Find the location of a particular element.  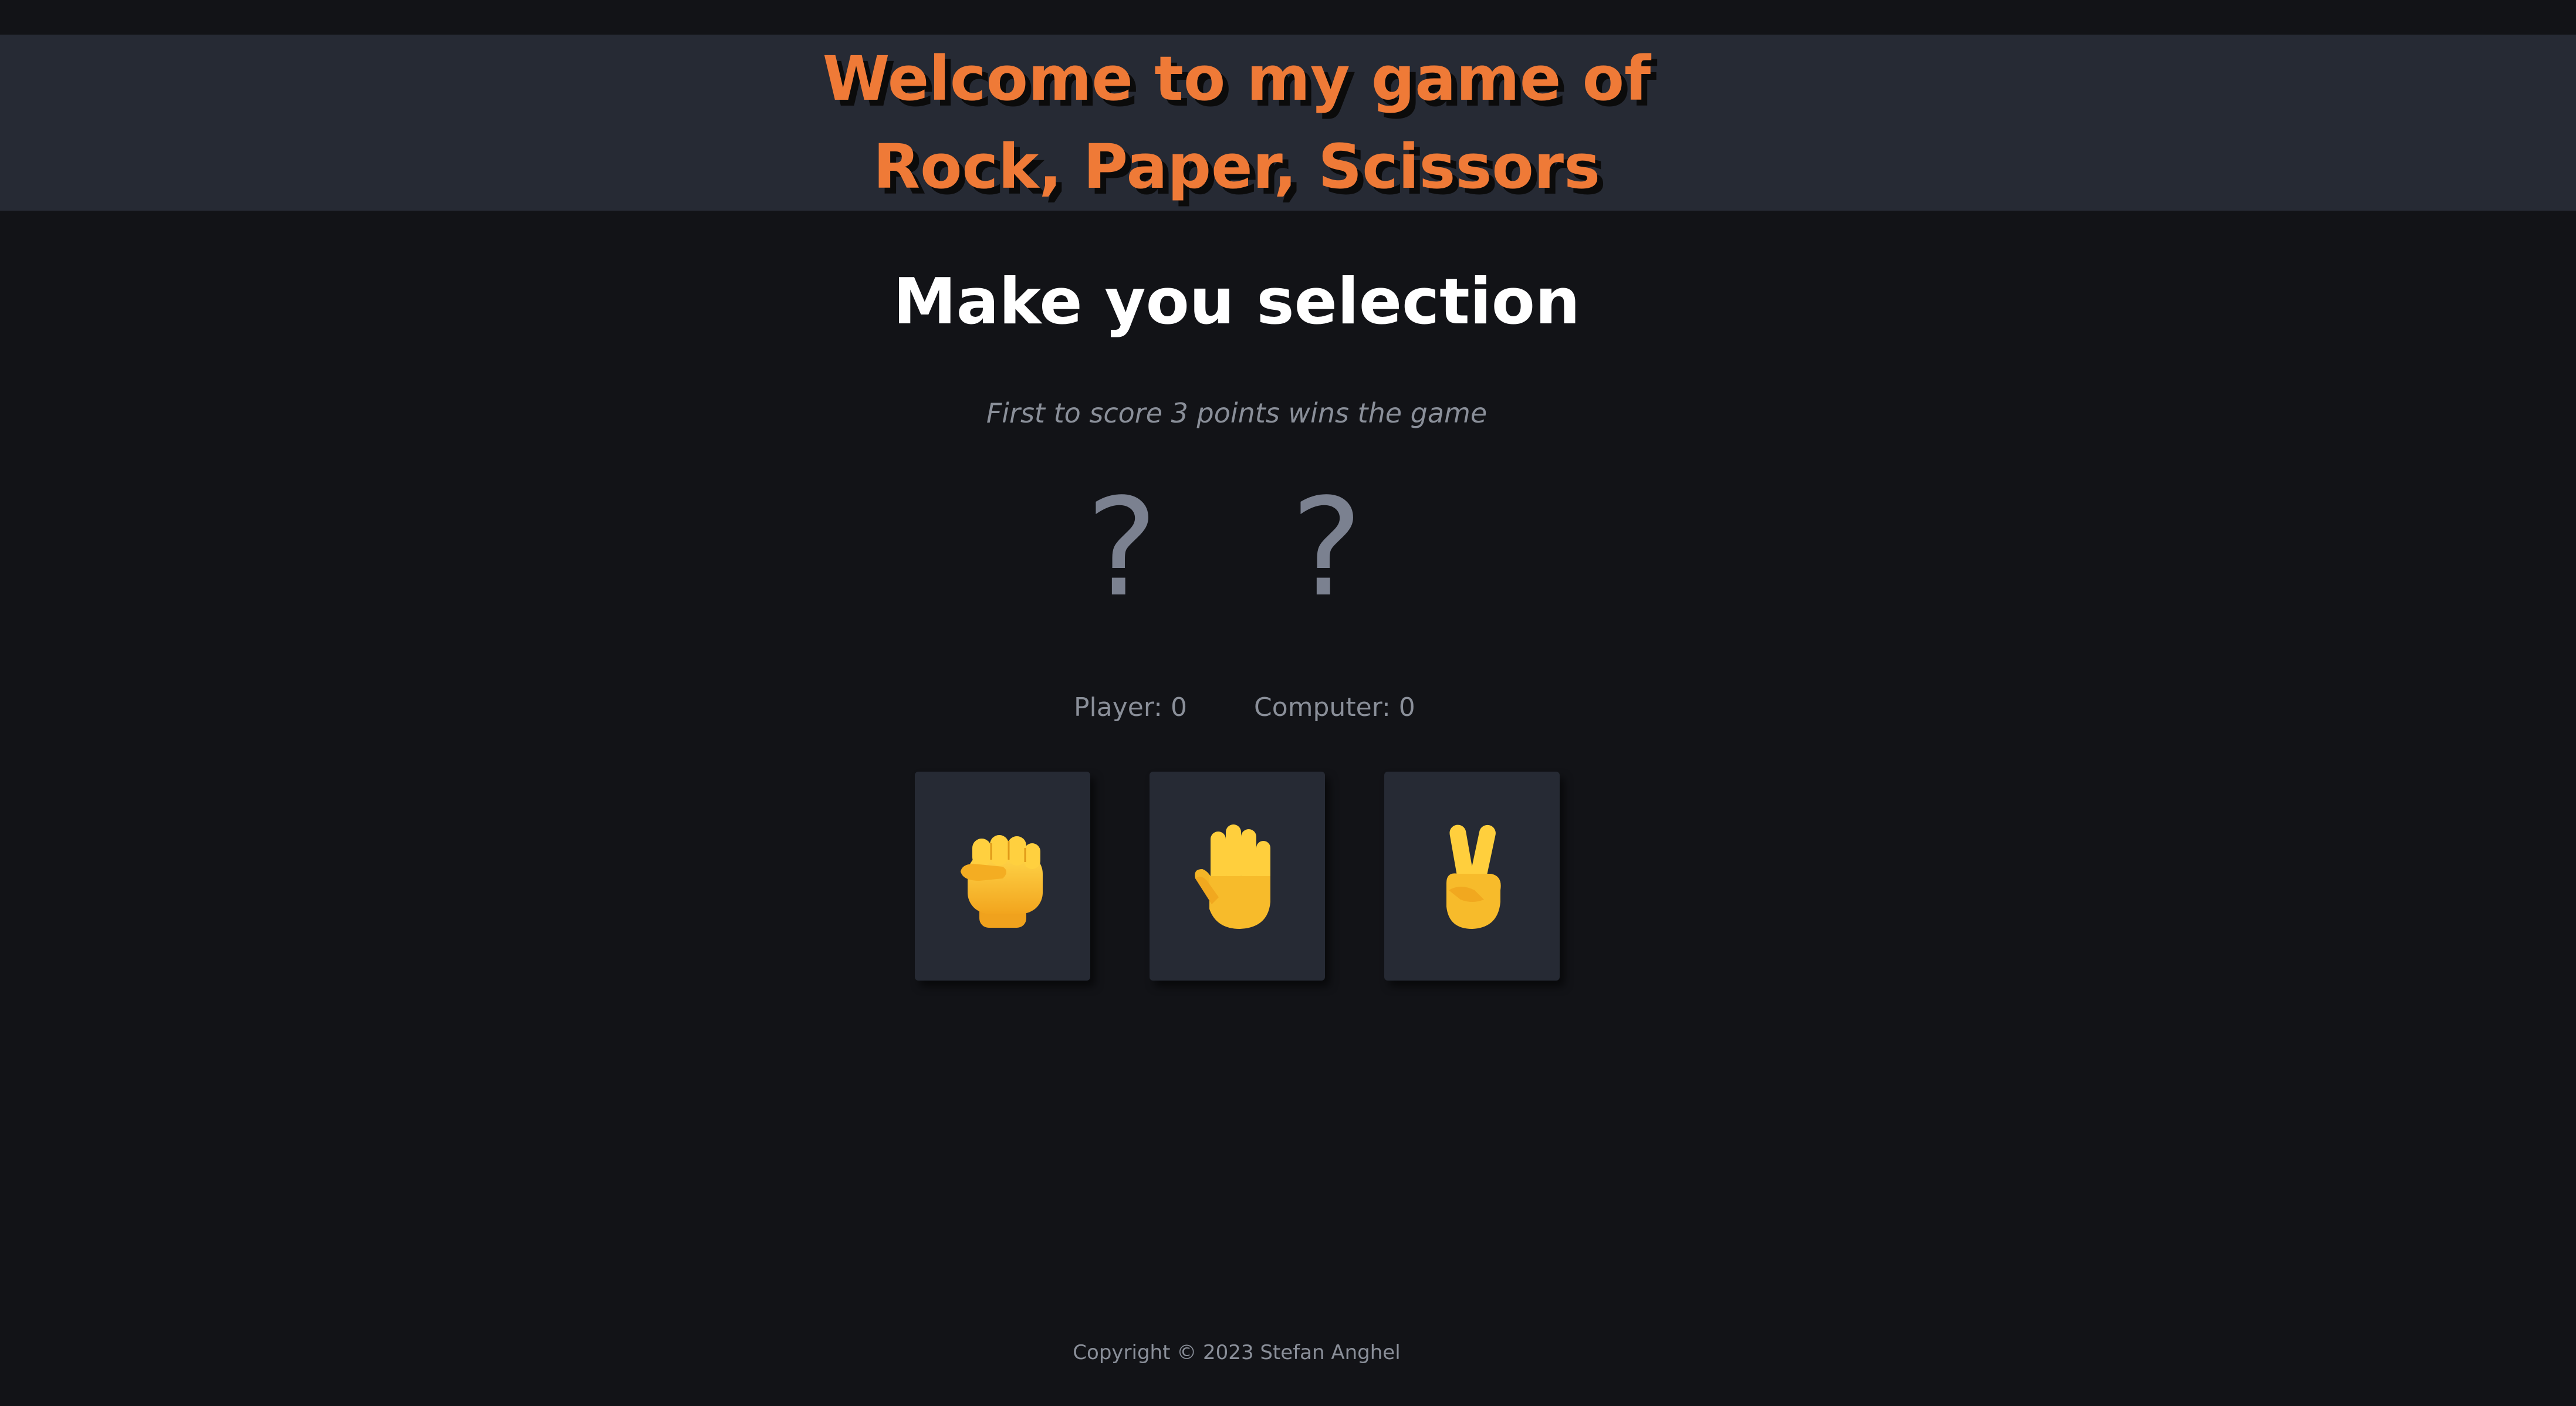

victory-hand-icon is located at coordinates (1473, 876).